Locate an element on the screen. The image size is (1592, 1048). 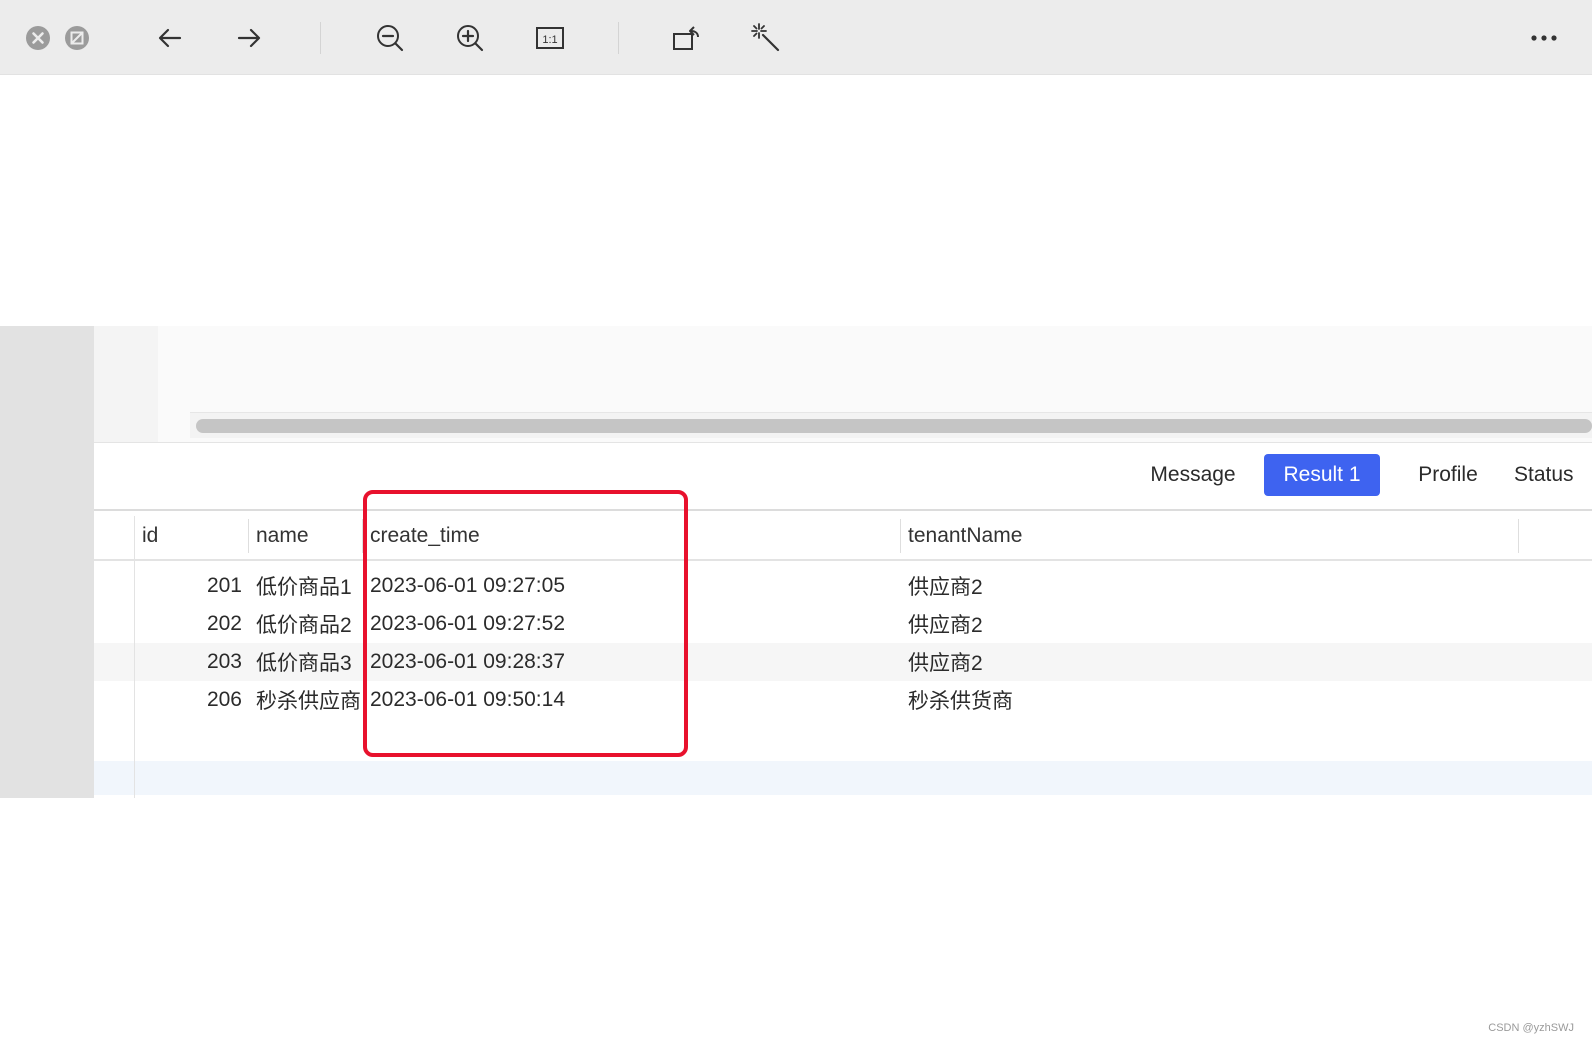
tab-status: Status is located at coordinates (1550, 475).